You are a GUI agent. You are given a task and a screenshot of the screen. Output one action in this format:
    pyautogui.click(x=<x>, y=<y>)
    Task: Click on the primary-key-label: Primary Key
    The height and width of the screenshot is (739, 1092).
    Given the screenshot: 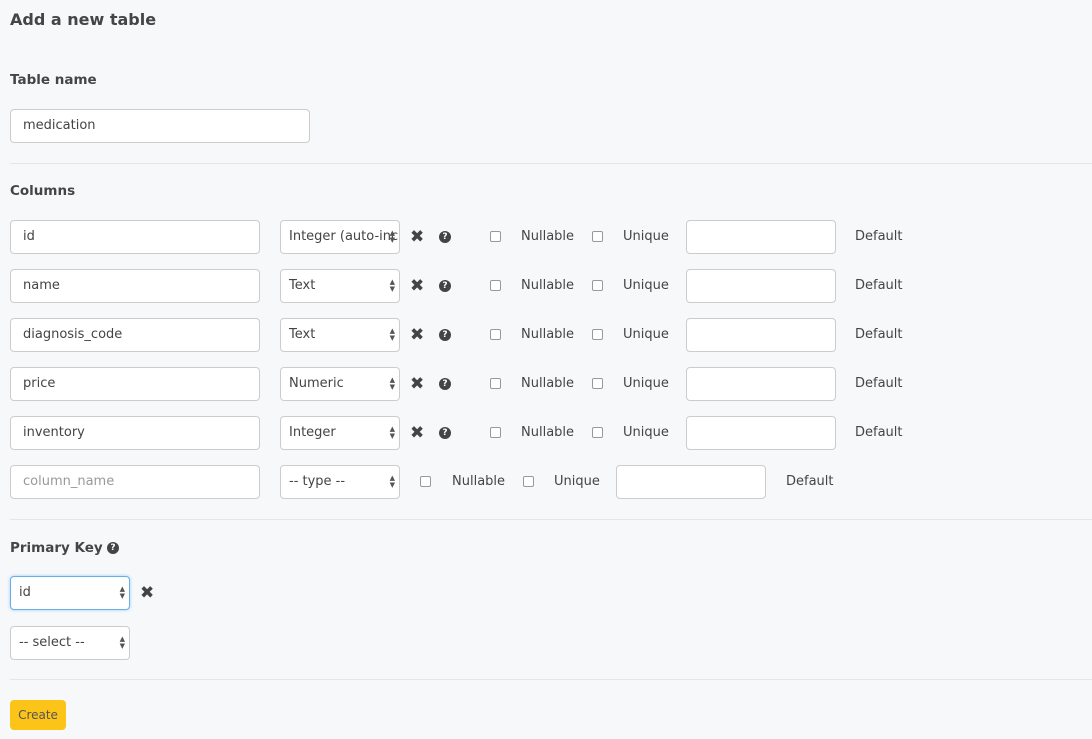 What is the action you would take?
    pyautogui.click(x=56, y=548)
    